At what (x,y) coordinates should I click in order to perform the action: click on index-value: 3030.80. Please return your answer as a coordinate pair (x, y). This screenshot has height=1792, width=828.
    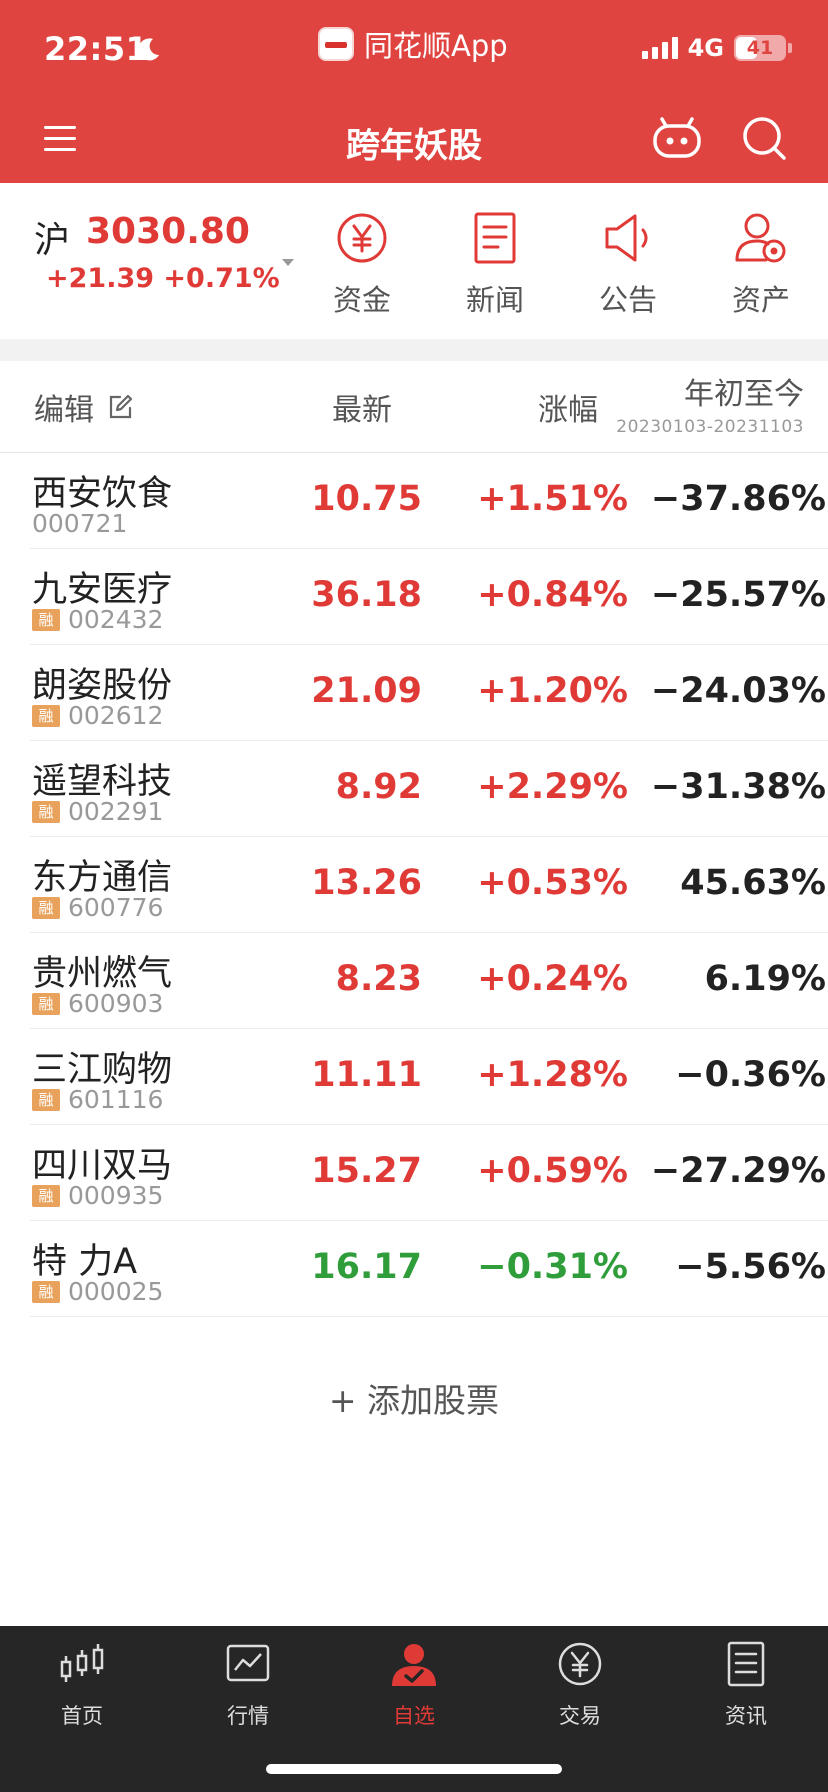
    Looking at the image, I should click on (168, 231).